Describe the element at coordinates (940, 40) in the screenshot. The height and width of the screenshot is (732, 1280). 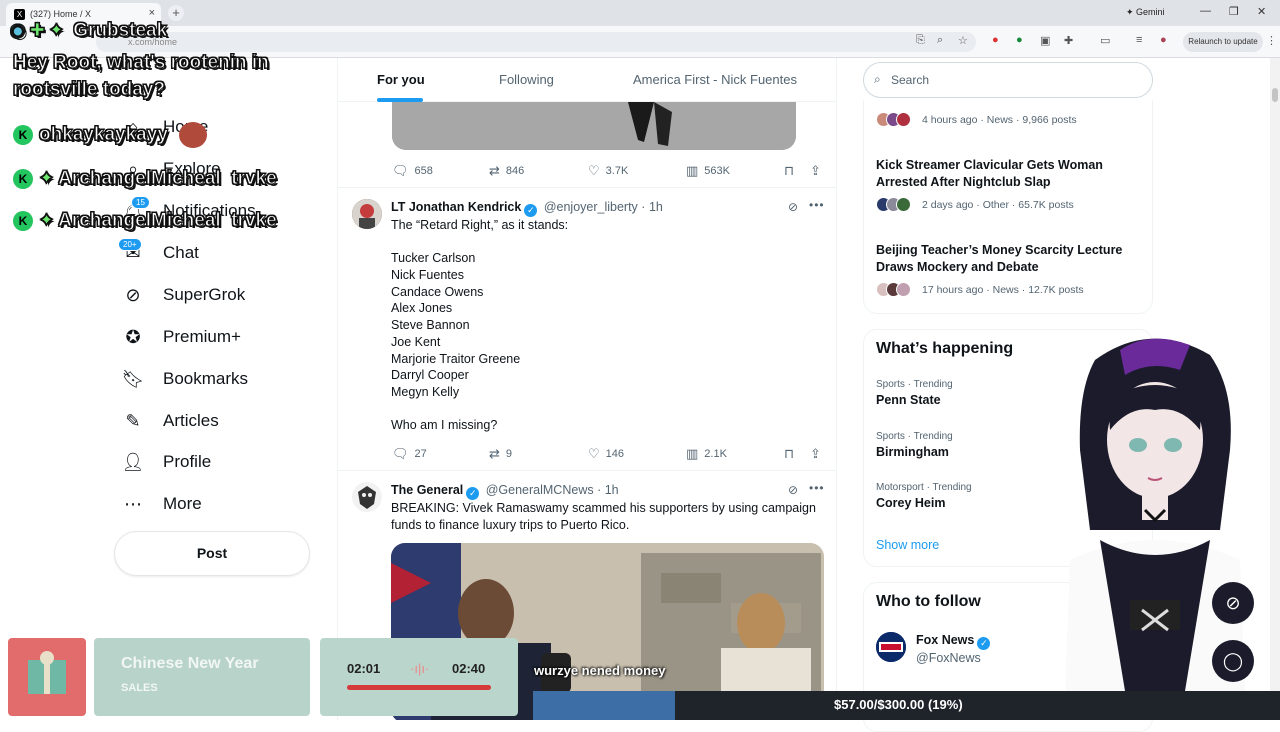
I see `zoom-icon: ⌕` at that location.